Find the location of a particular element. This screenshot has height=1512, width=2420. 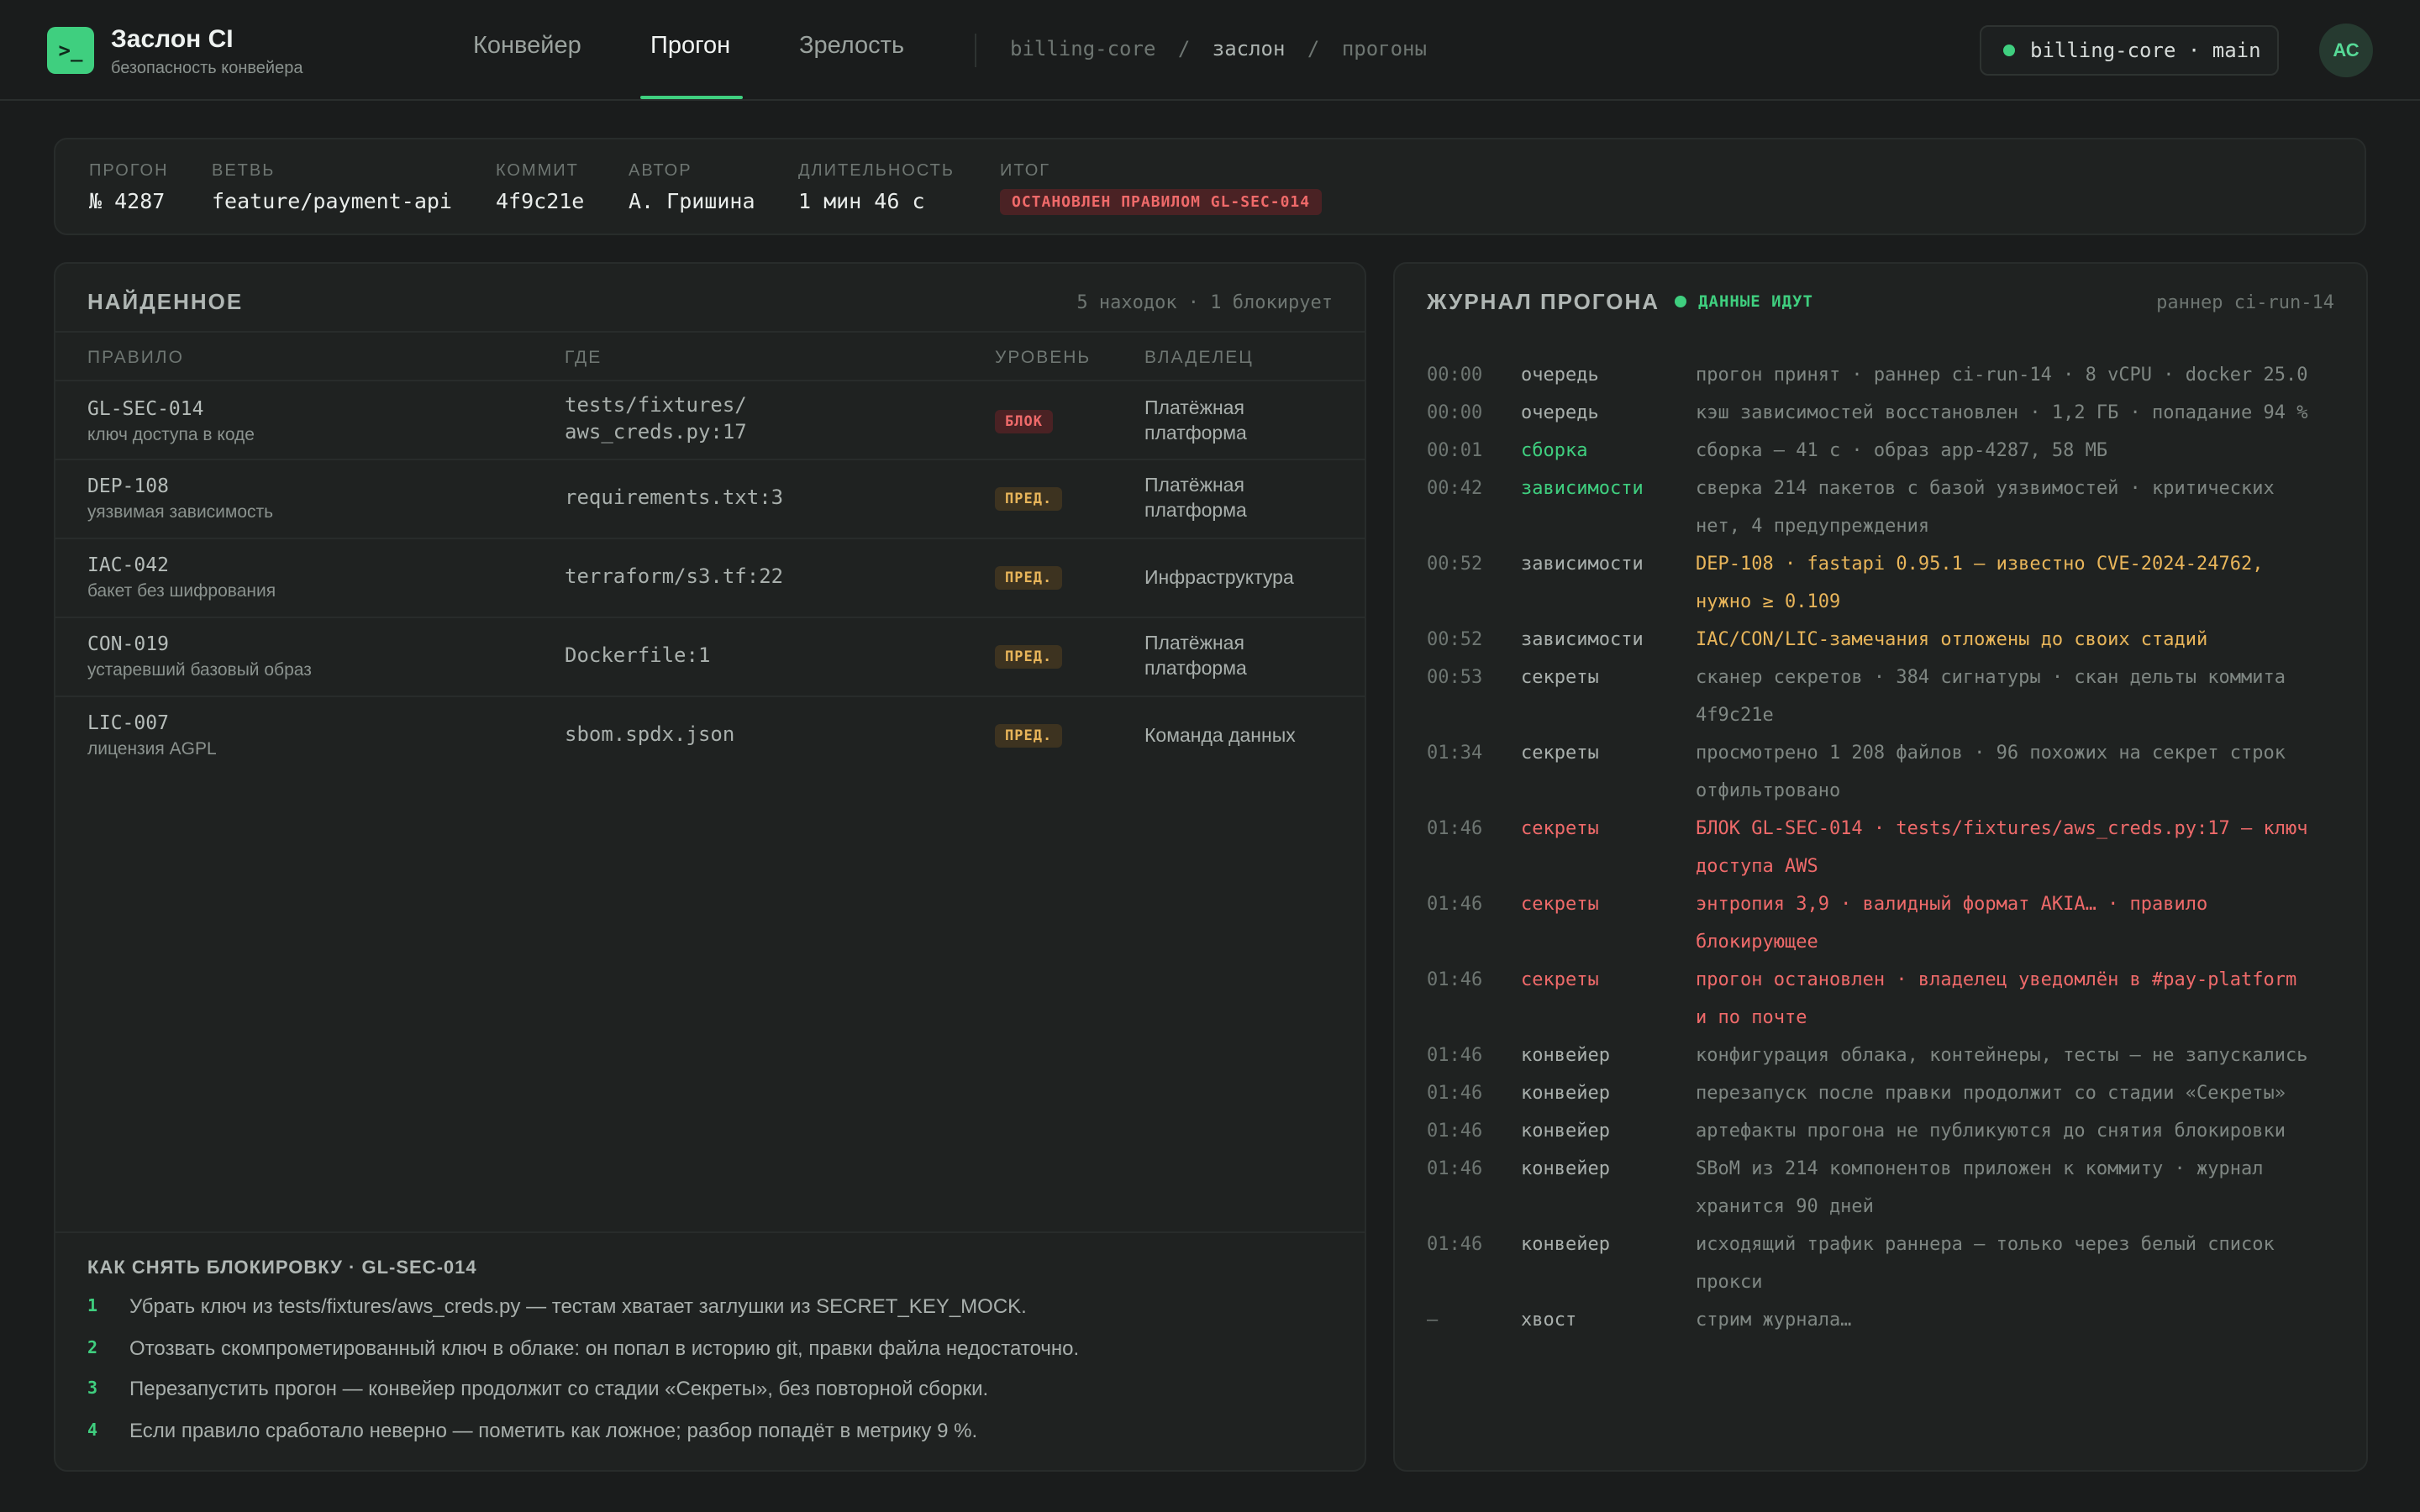

finding-location: terraform/s3.tf:22 is located at coordinates (674, 576).